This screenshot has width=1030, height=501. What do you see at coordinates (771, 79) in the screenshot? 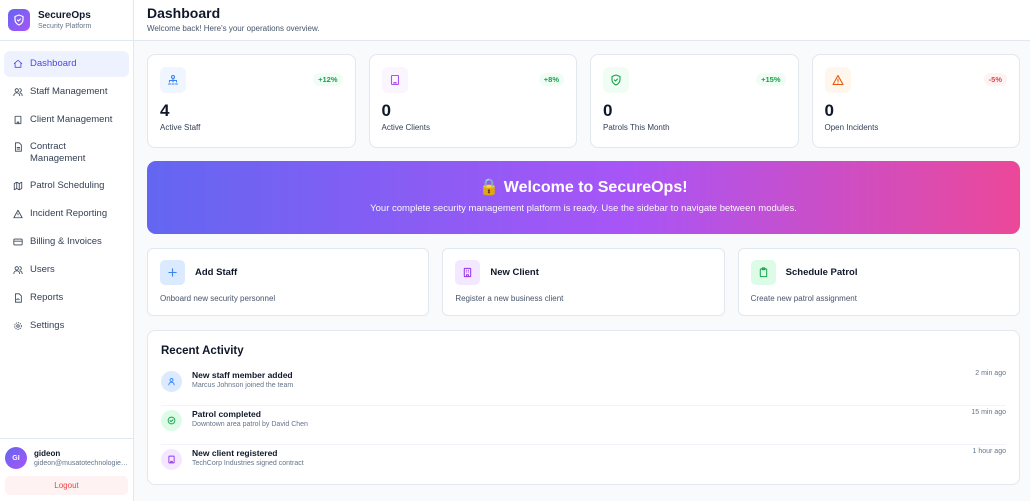
I see `stat-change-badge: +15%` at bounding box center [771, 79].